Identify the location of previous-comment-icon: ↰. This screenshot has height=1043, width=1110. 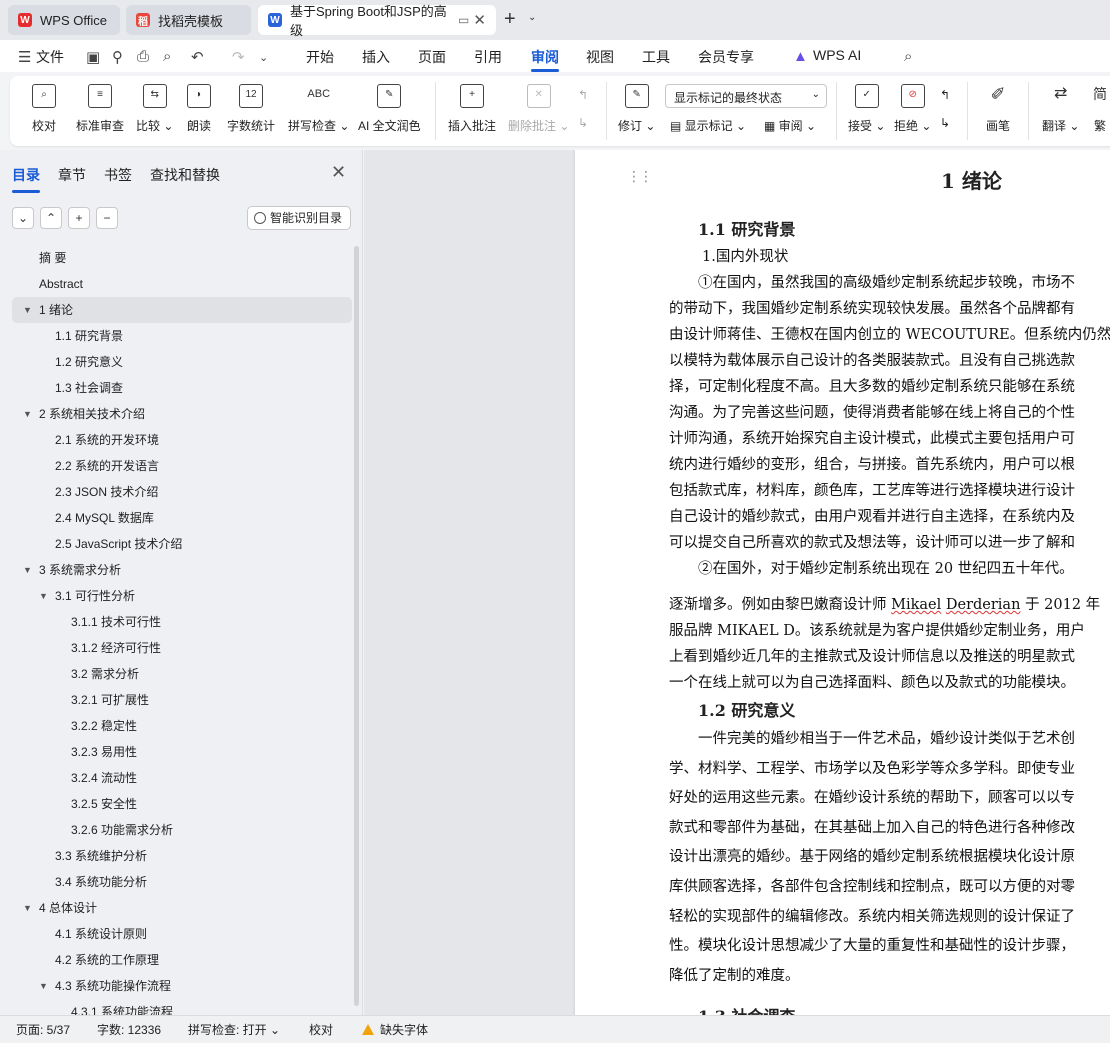
(583, 95).